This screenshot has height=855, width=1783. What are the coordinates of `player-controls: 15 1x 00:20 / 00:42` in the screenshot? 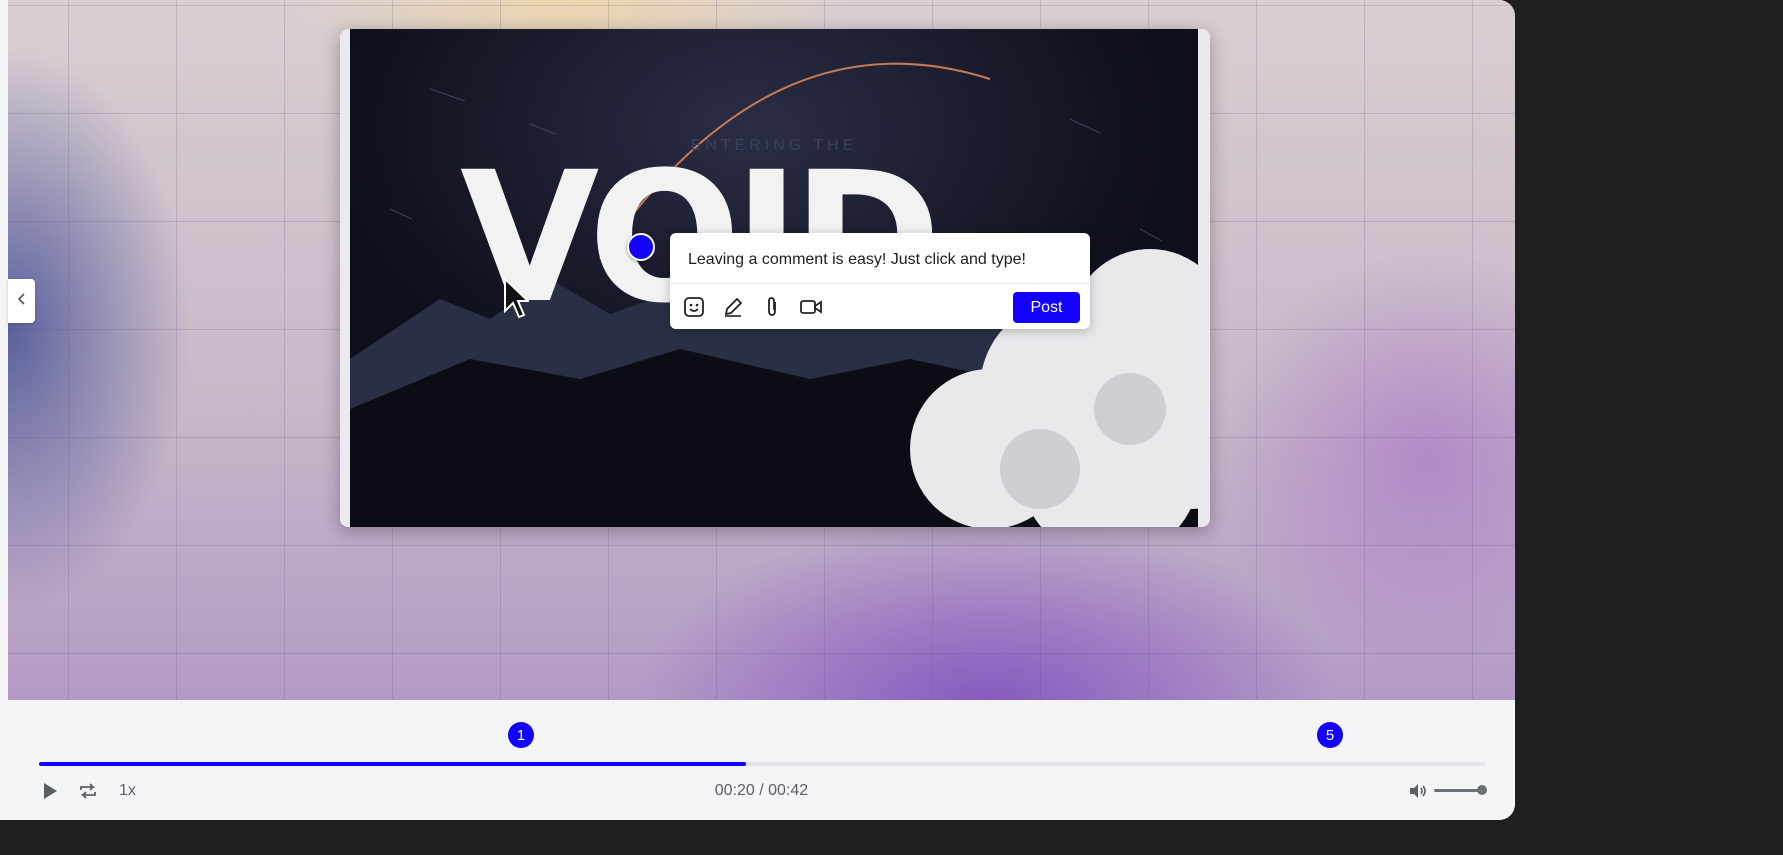 It's located at (761, 760).